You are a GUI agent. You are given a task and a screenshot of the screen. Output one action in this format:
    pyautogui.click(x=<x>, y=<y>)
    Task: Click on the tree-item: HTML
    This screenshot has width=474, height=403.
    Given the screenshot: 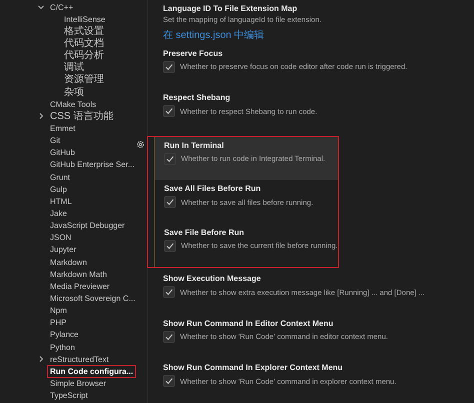 What is the action you would take?
    pyautogui.click(x=61, y=201)
    